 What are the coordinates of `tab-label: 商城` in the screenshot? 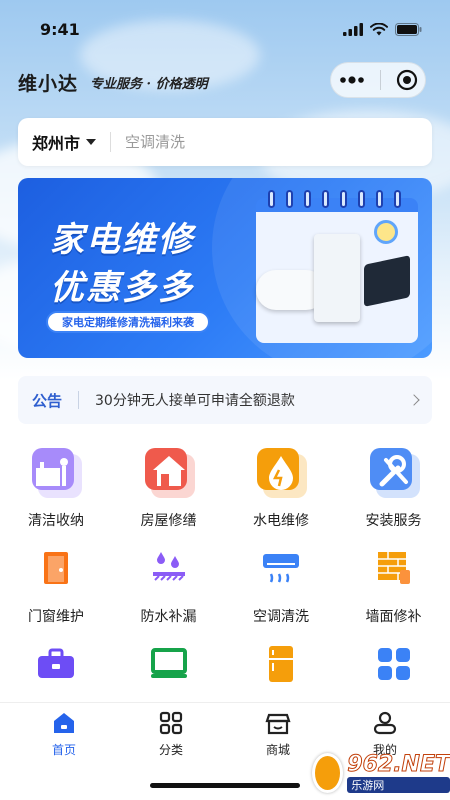 It's located at (277, 750).